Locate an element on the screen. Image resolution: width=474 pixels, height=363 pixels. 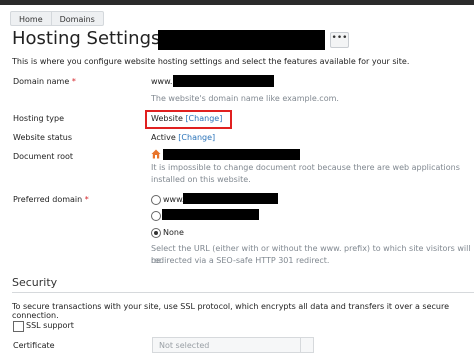
preferred-none-radio is located at coordinates (156, 233).